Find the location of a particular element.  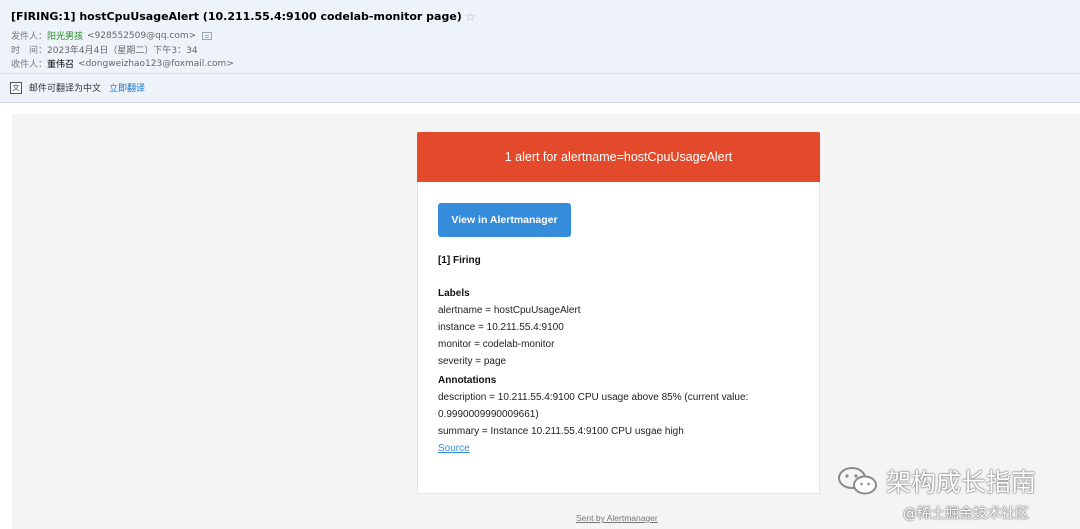

recipient-address: <dongweizhao123@foxmail.com> is located at coordinates (156, 63).